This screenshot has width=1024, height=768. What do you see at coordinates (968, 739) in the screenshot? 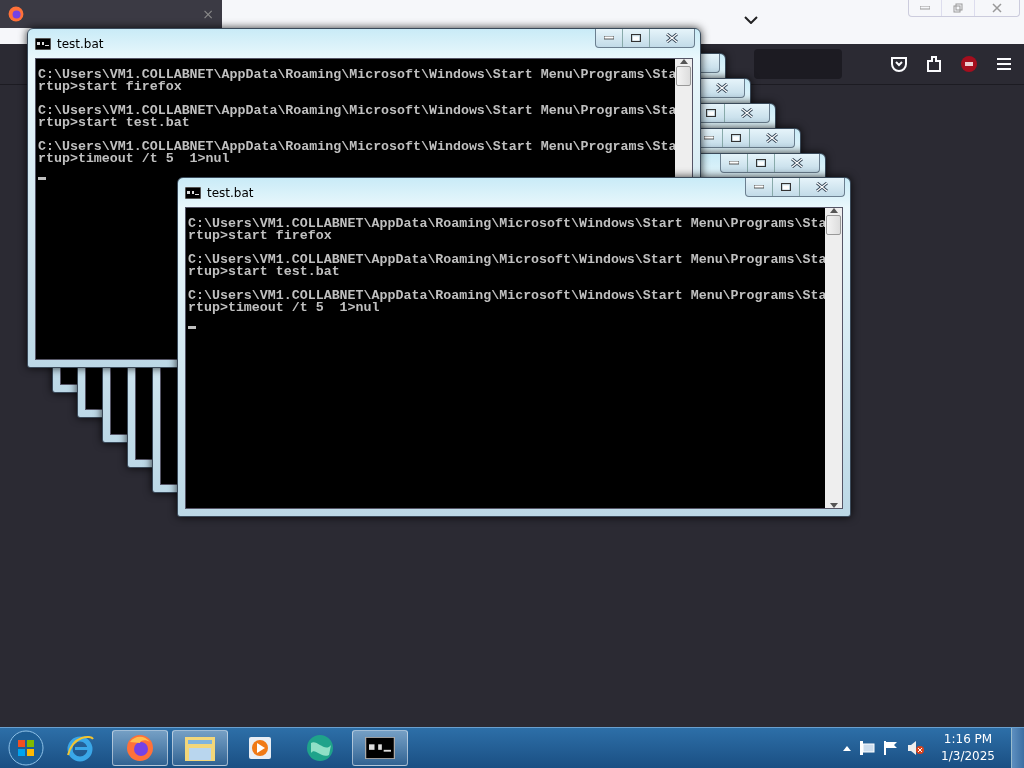
I see `clock-time: 1:16 PM` at bounding box center [968, 739].